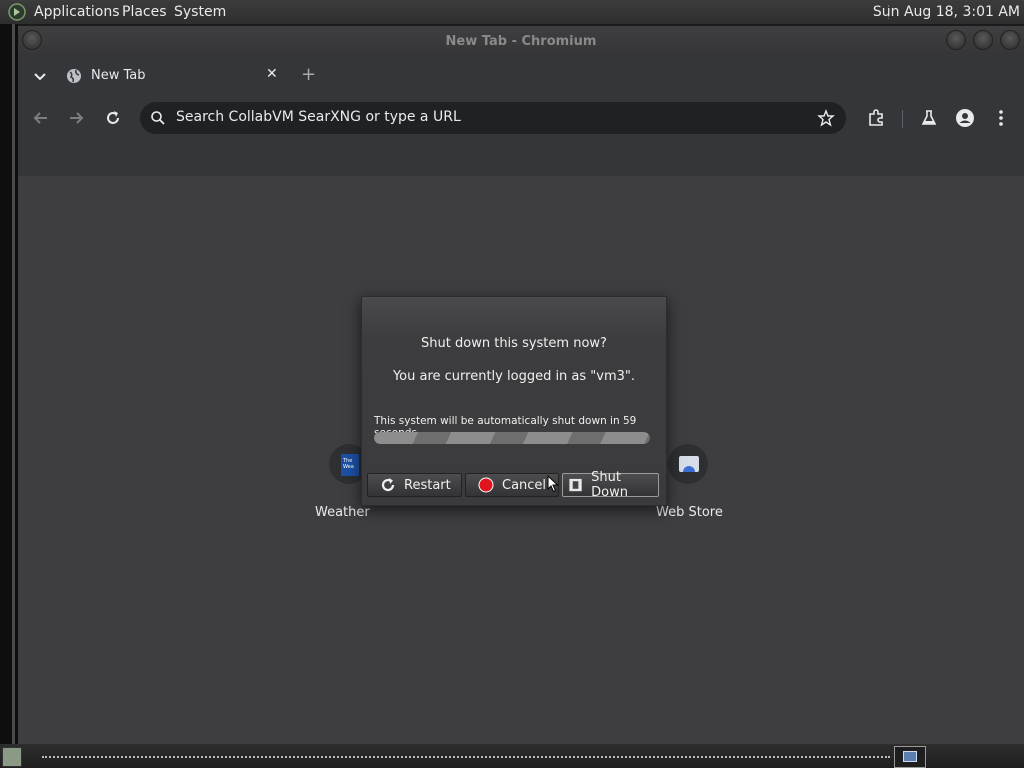 The height and width of the screenshot is (768, 1024). What do you see at coordinates (956, 40) in the screenshot?
I see `minimize-icon` at bounding box center [956, 40].